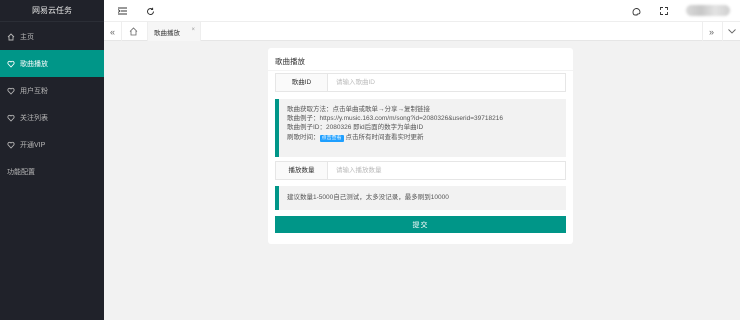 The width and height of the screenshot is (740, 320). Describe the element at coordinates (358, 109) in the screenshot. I see `info-line: 歌曲获取方法：点击单曲或歌单→分享→复制链接` at that location.